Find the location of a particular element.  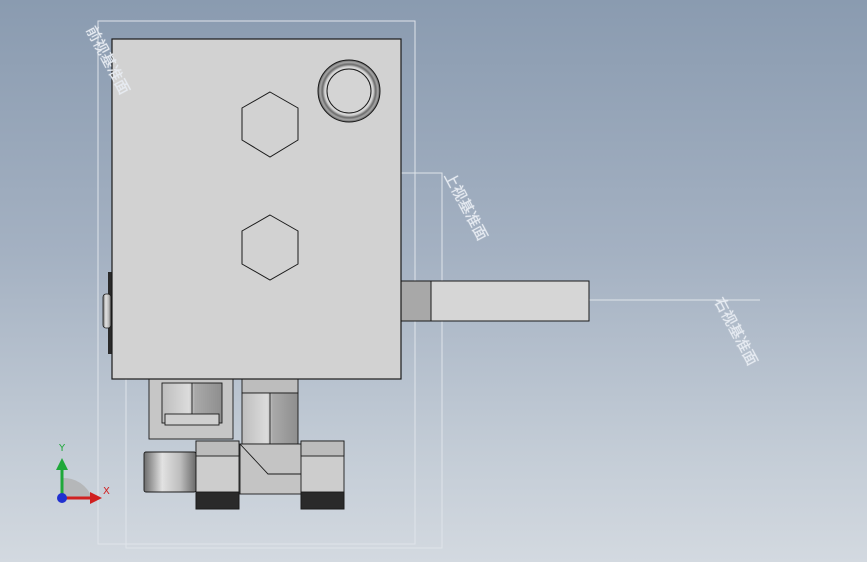

axis-triad is located at coordinates (79, 481).